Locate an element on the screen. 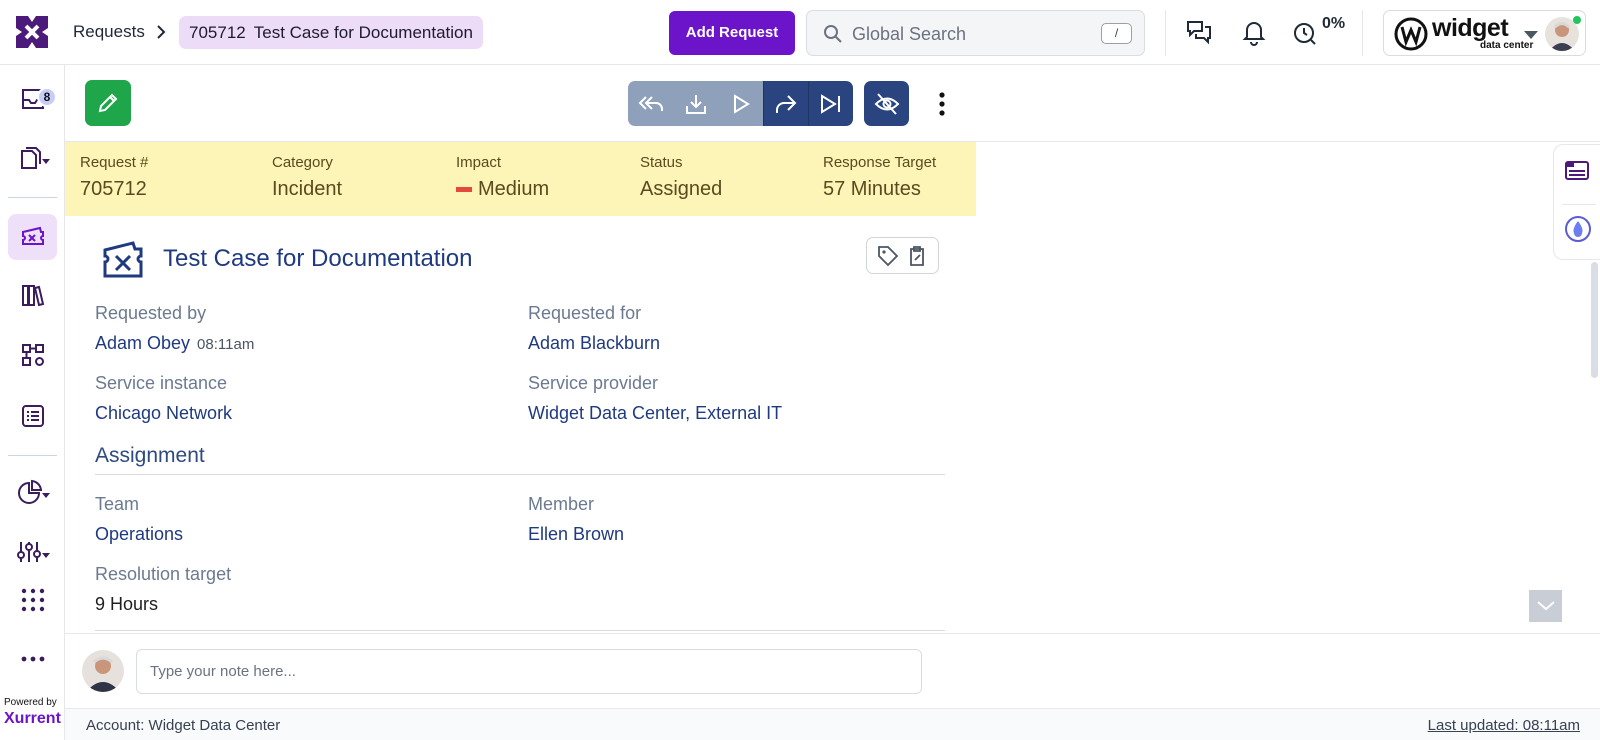 Image resolution: width=1600 pixels, height=740 pixels. requested-for-field: Requested for Adam Blackburn is located at coordinates (594, 328).